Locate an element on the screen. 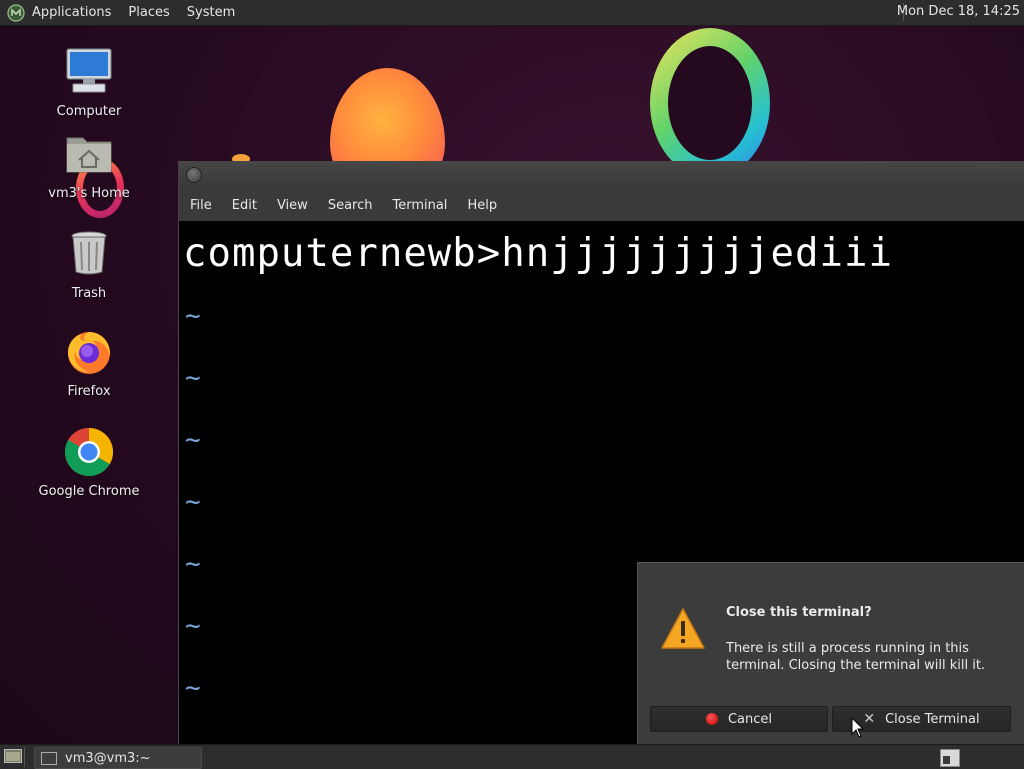 This screenshot has width=1024, height=769. cancel-icon is located at coordinates (711, 719).